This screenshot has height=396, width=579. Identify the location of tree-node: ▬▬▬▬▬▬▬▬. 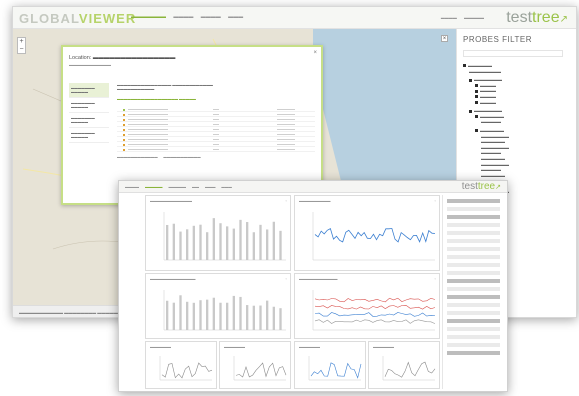
(516, 72).